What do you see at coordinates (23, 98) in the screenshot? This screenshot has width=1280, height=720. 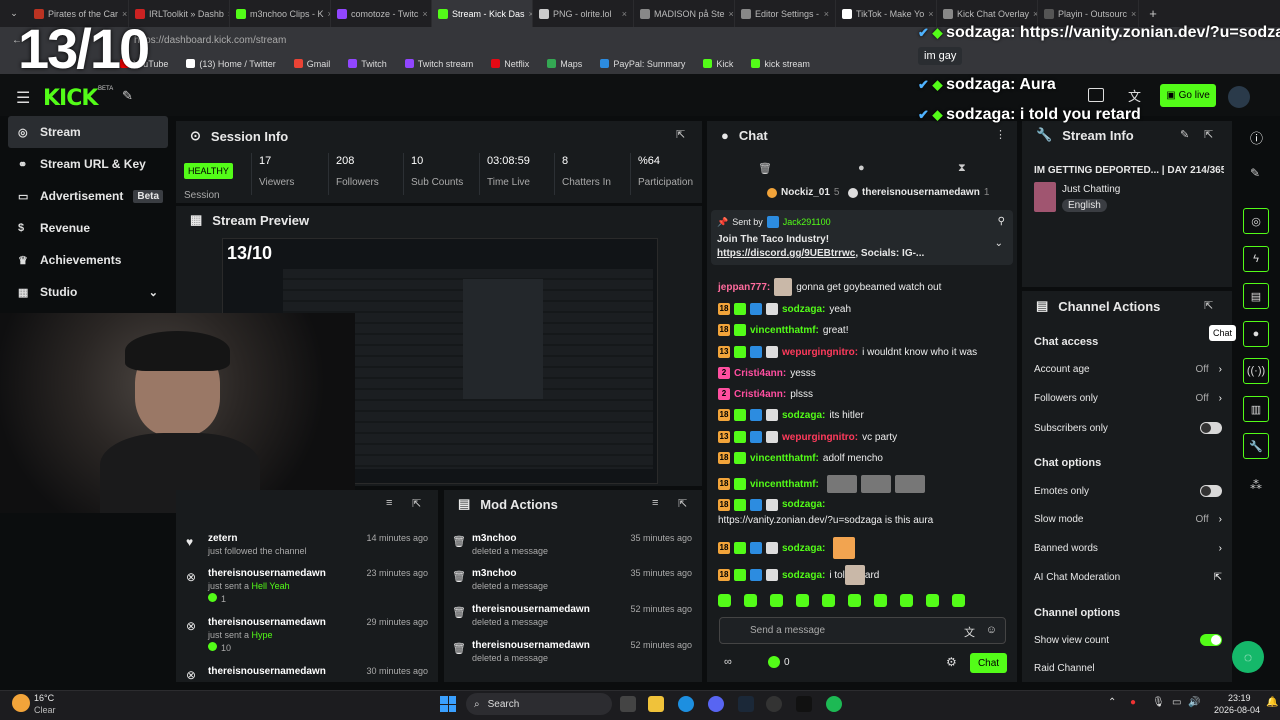 I see `hamburger-menu-icon: ☰` at bounding box center [23, 98].